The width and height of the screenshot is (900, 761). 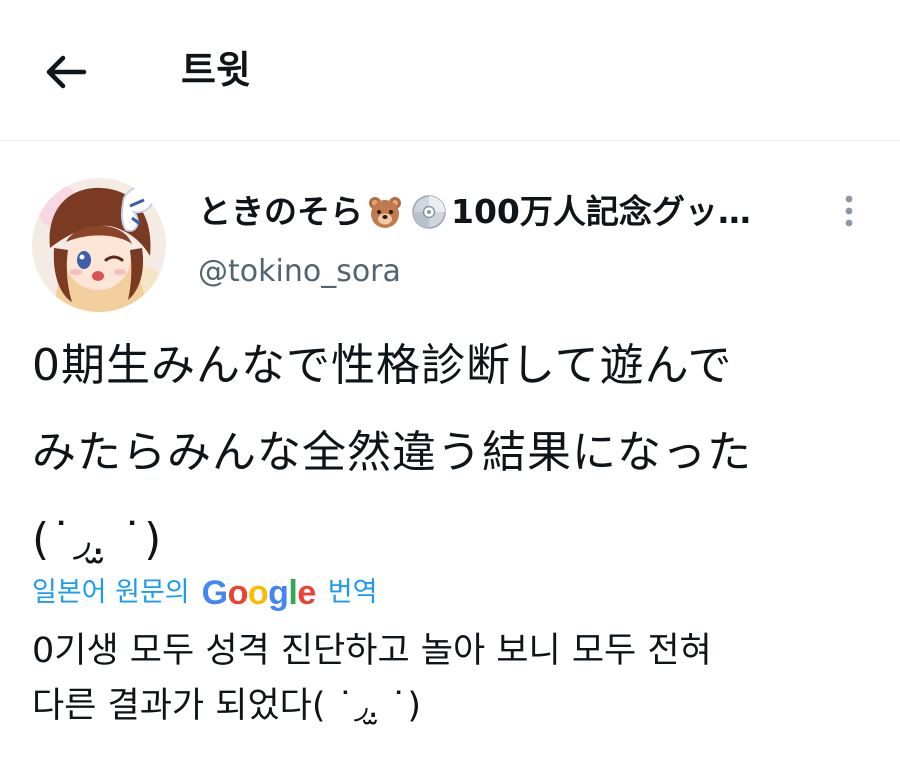 I want to click on optical-disc-icon, so click(x=429, y=212).